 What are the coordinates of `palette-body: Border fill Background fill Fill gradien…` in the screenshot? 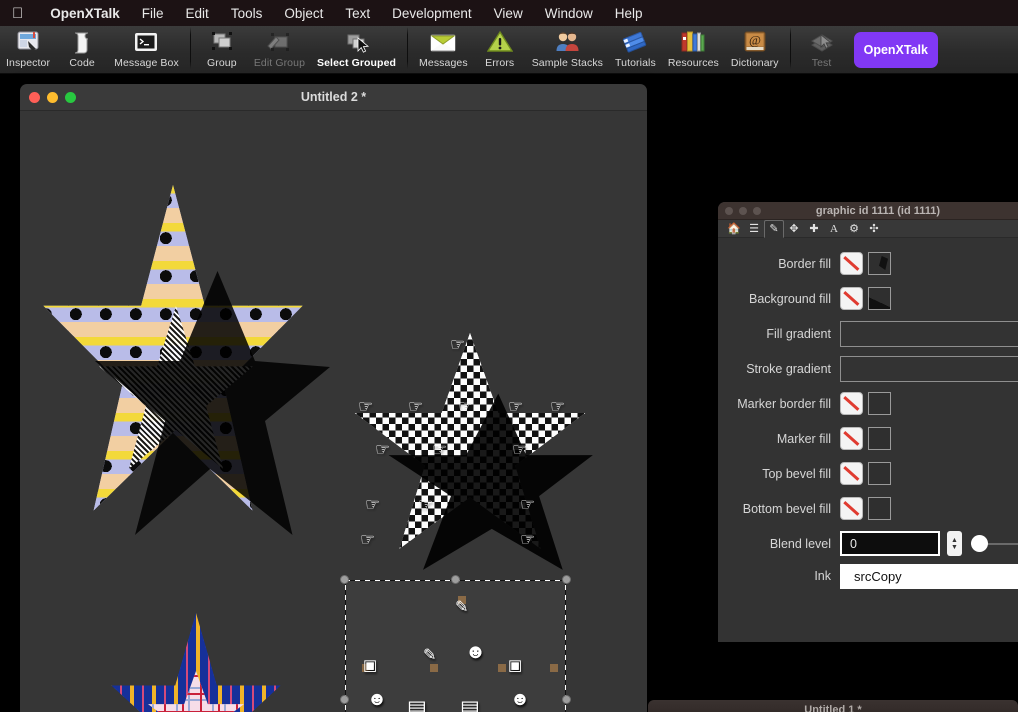 It's located at (868, 414).